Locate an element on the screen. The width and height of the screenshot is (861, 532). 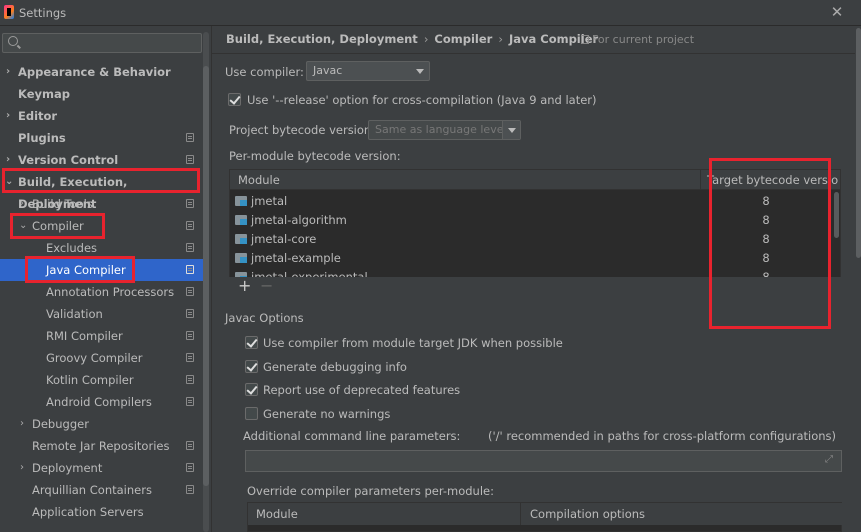
use-compiler-select: Javac is located at coordinates (368, 71).